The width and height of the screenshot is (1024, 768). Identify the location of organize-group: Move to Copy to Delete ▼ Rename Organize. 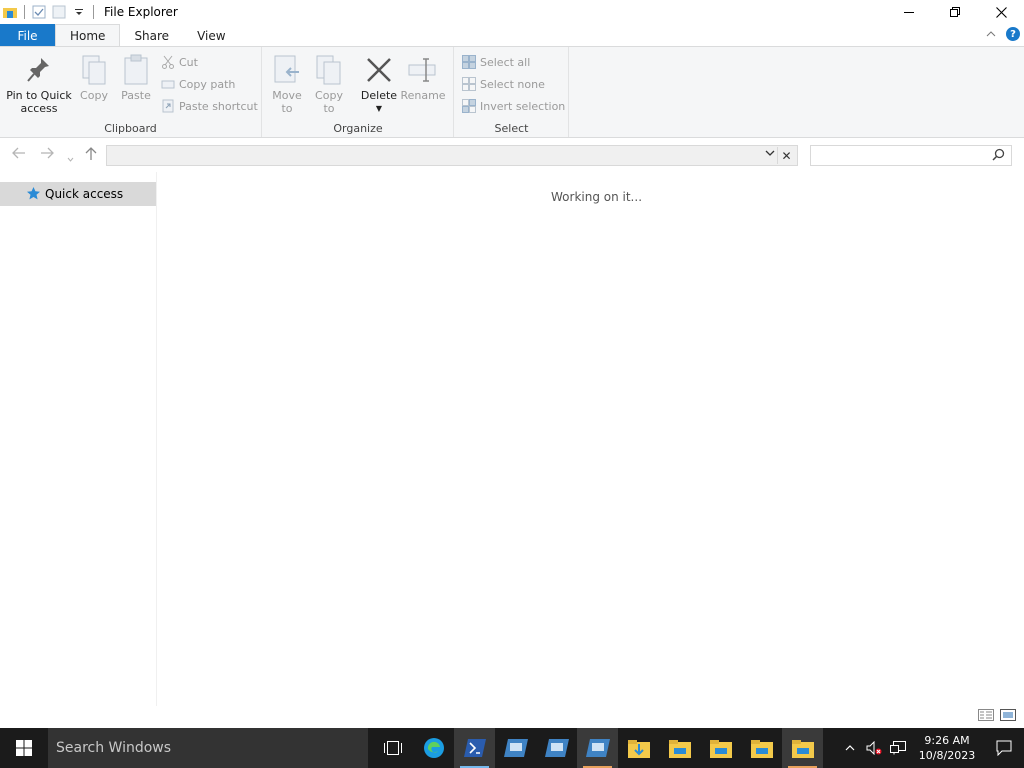
(358, 92).